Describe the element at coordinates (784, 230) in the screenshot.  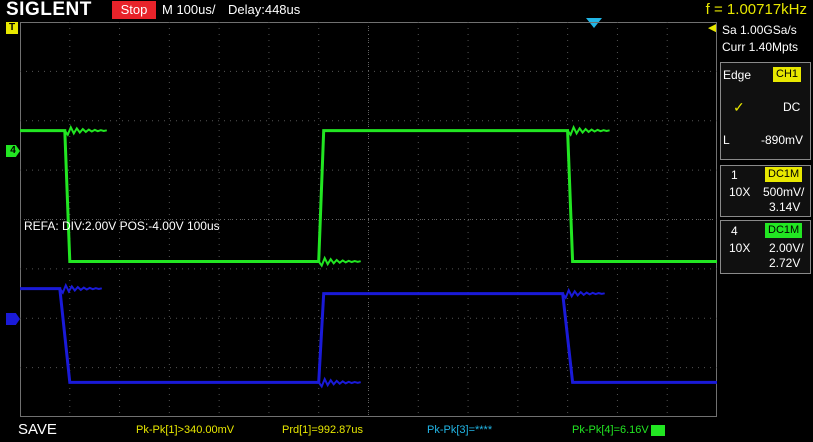
I see `channel-4-coupling-badge: DC1M` at that location.